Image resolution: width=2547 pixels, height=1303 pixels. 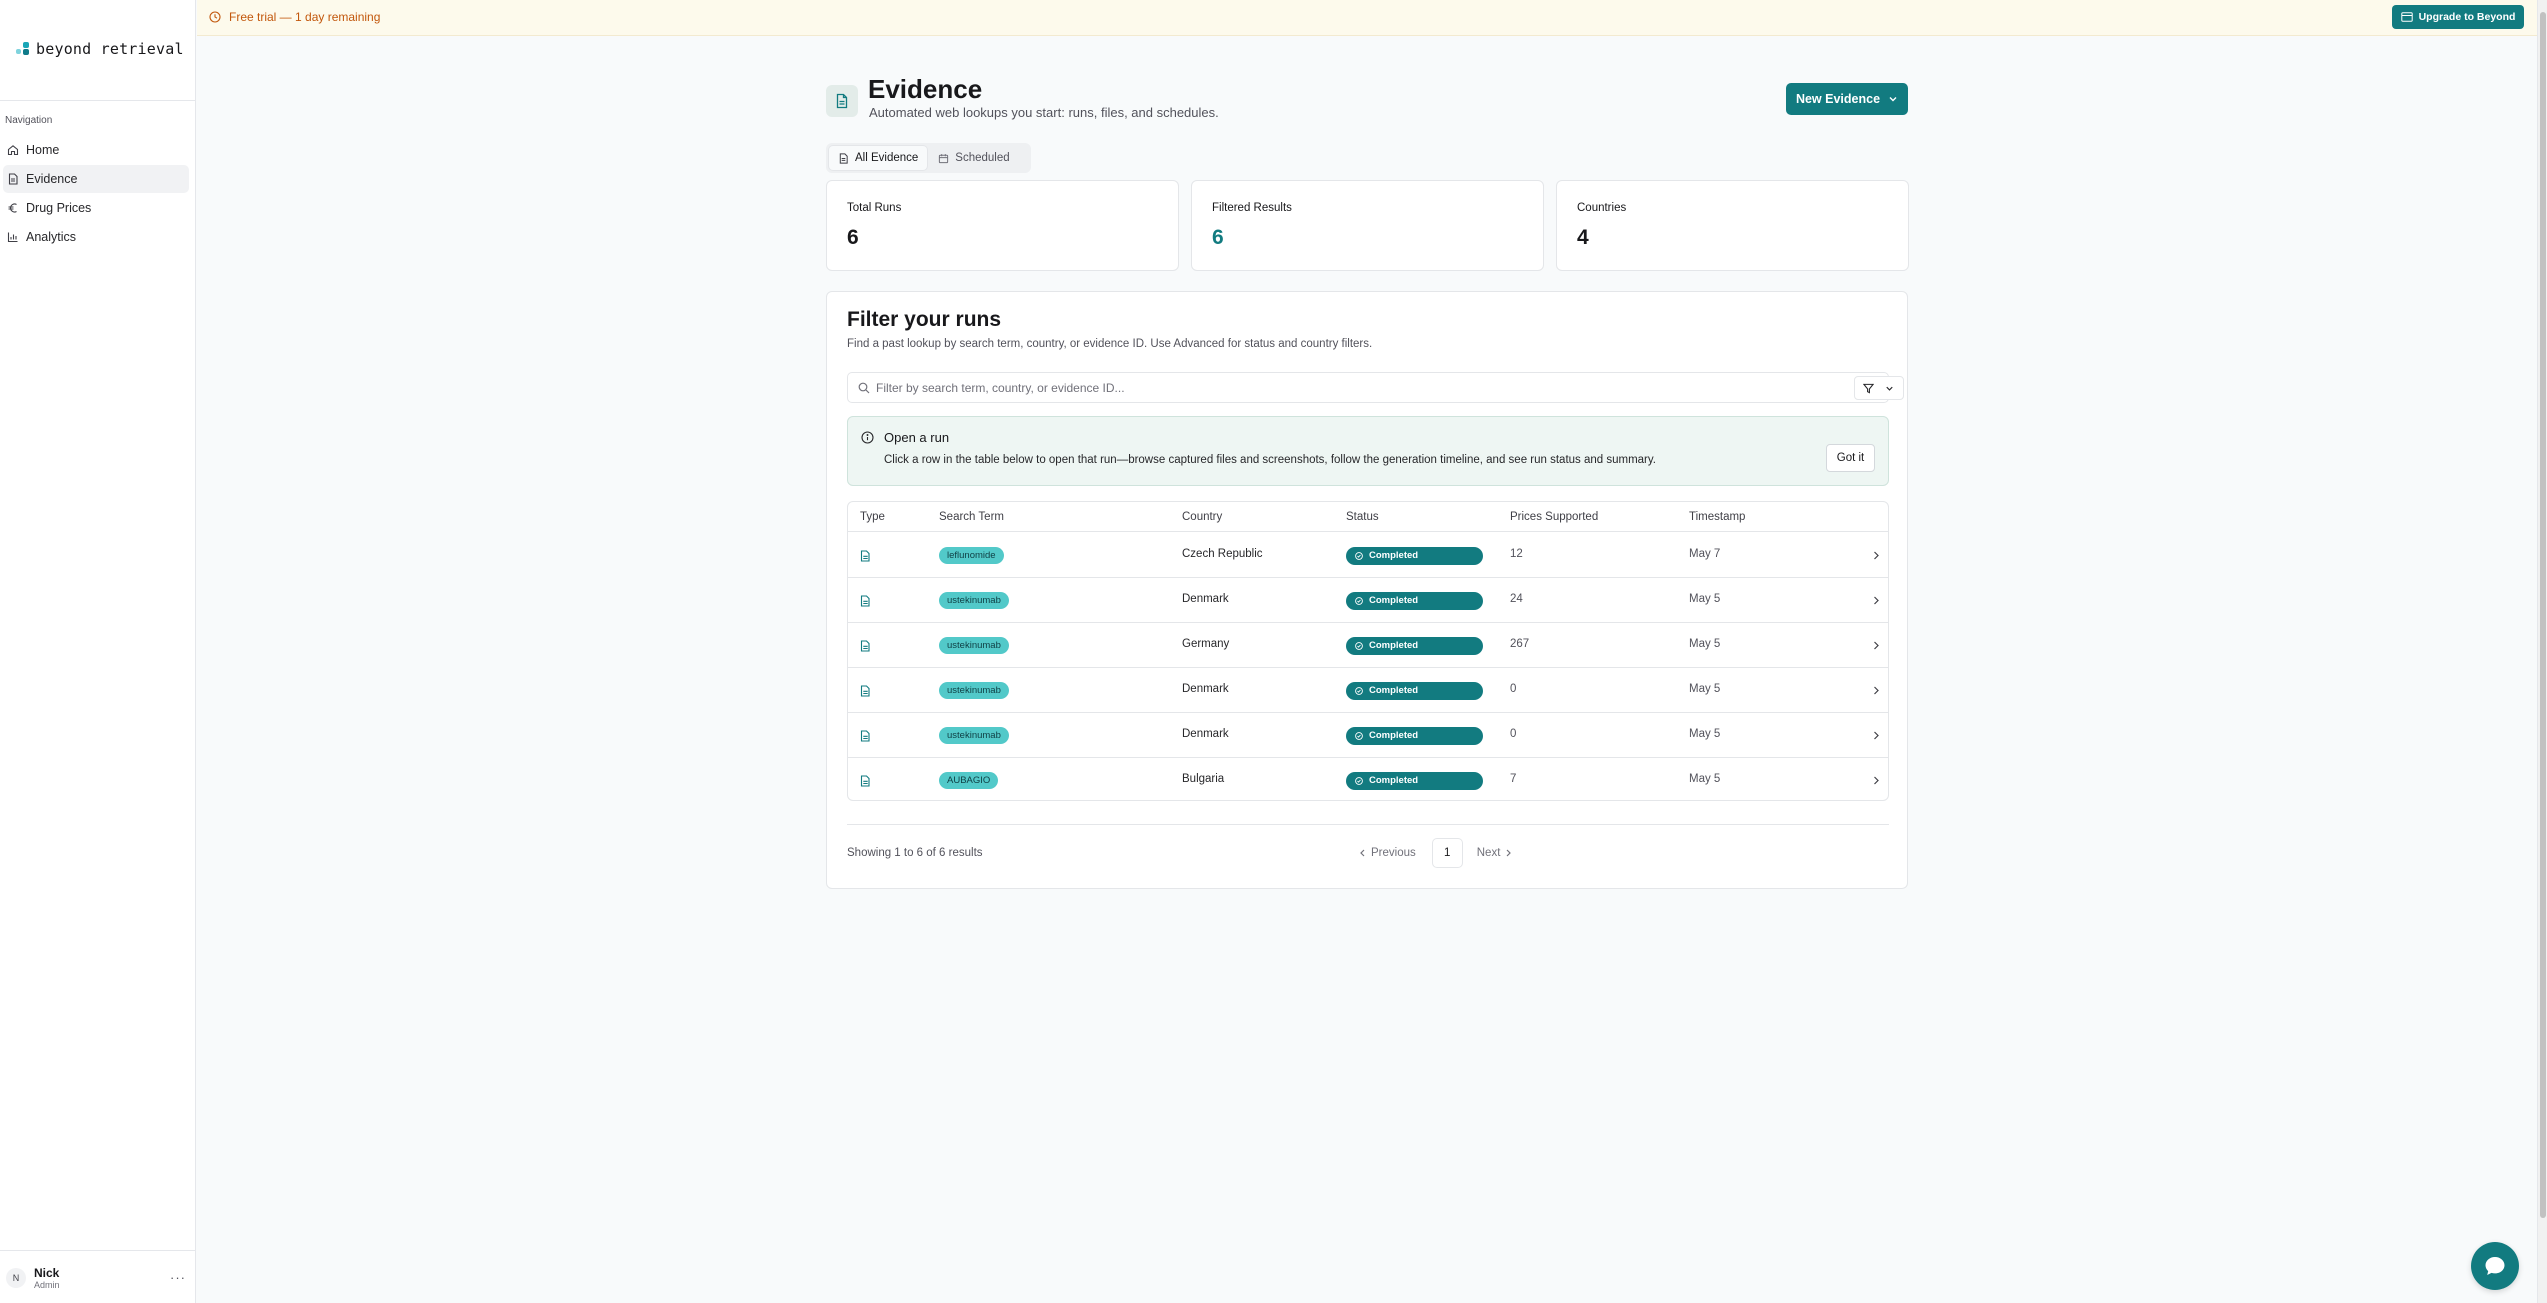 What do you see at coordinates (1516, 599) in the screenshot?
I see `prices-cell: 24` at bounding box center [1516, 599].